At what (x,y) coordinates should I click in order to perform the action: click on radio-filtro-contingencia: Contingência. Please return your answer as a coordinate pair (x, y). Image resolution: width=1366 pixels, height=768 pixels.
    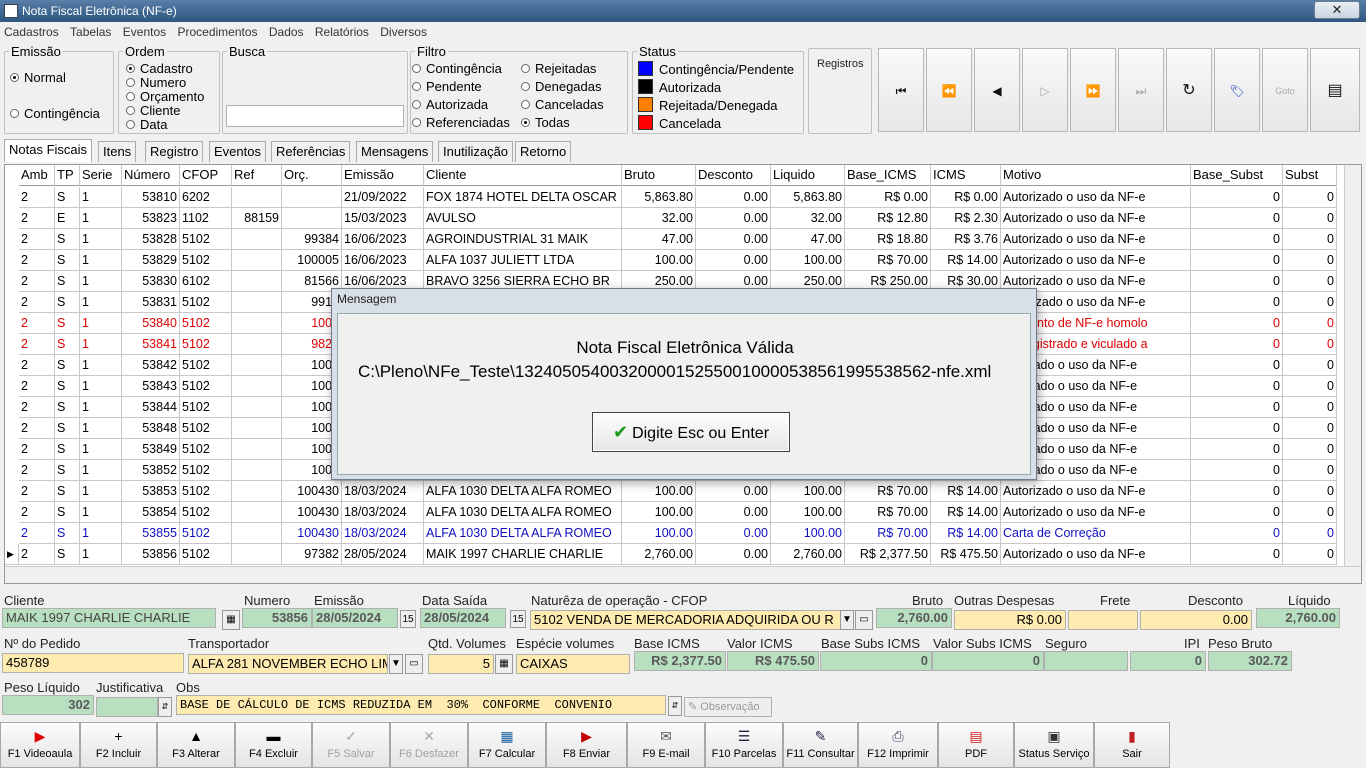
    Looking at the image, I should click on (457, 68).